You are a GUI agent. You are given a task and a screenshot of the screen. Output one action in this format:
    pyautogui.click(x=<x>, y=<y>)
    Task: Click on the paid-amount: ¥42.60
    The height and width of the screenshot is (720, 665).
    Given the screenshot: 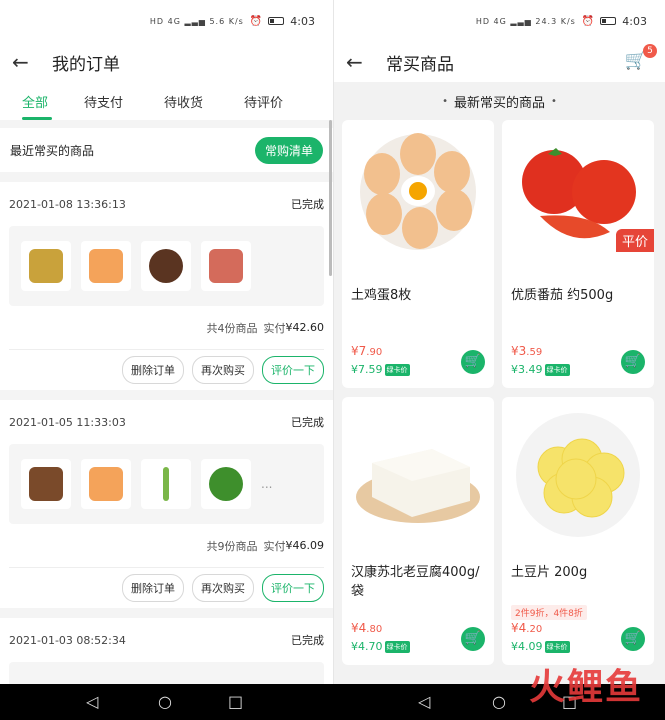 What is the action you would take?
    pyautogui.click(x=305, y=327)
    